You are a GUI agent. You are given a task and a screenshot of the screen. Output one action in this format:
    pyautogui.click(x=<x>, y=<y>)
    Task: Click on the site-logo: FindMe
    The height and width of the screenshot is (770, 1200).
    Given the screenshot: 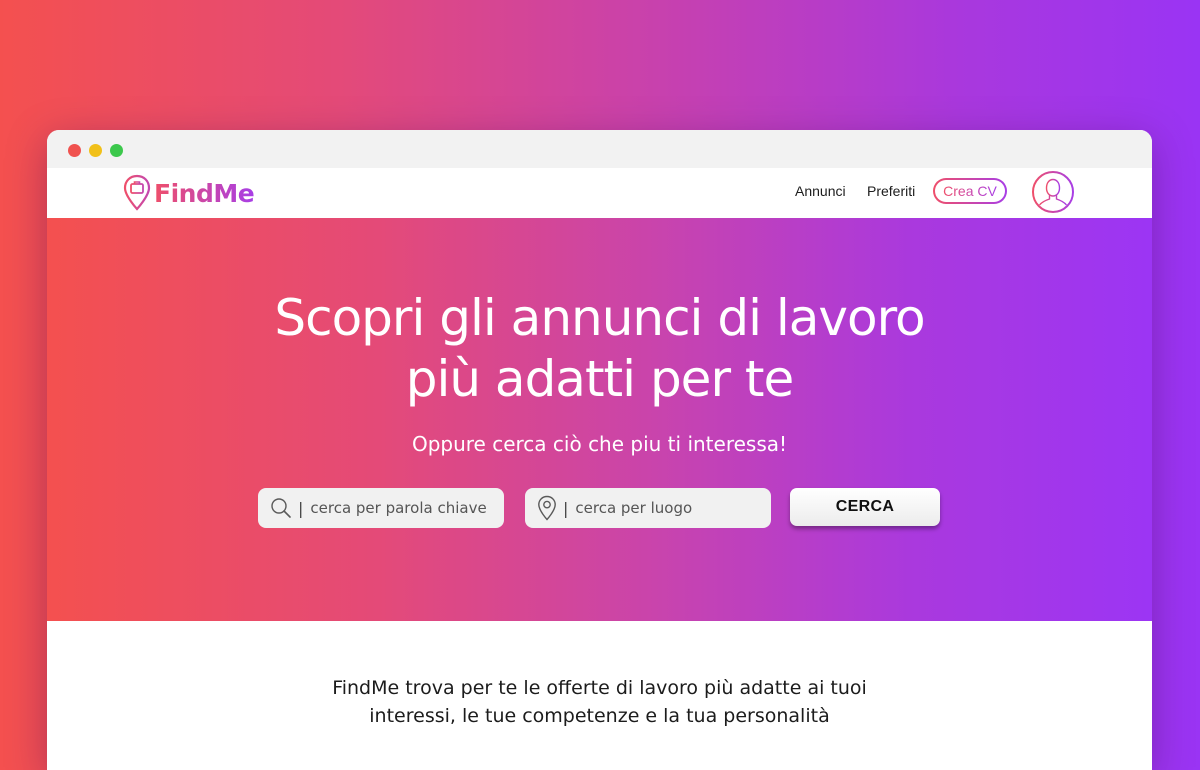 What is the action you would take?
    pyautogui.click(x=189, y=193)
    